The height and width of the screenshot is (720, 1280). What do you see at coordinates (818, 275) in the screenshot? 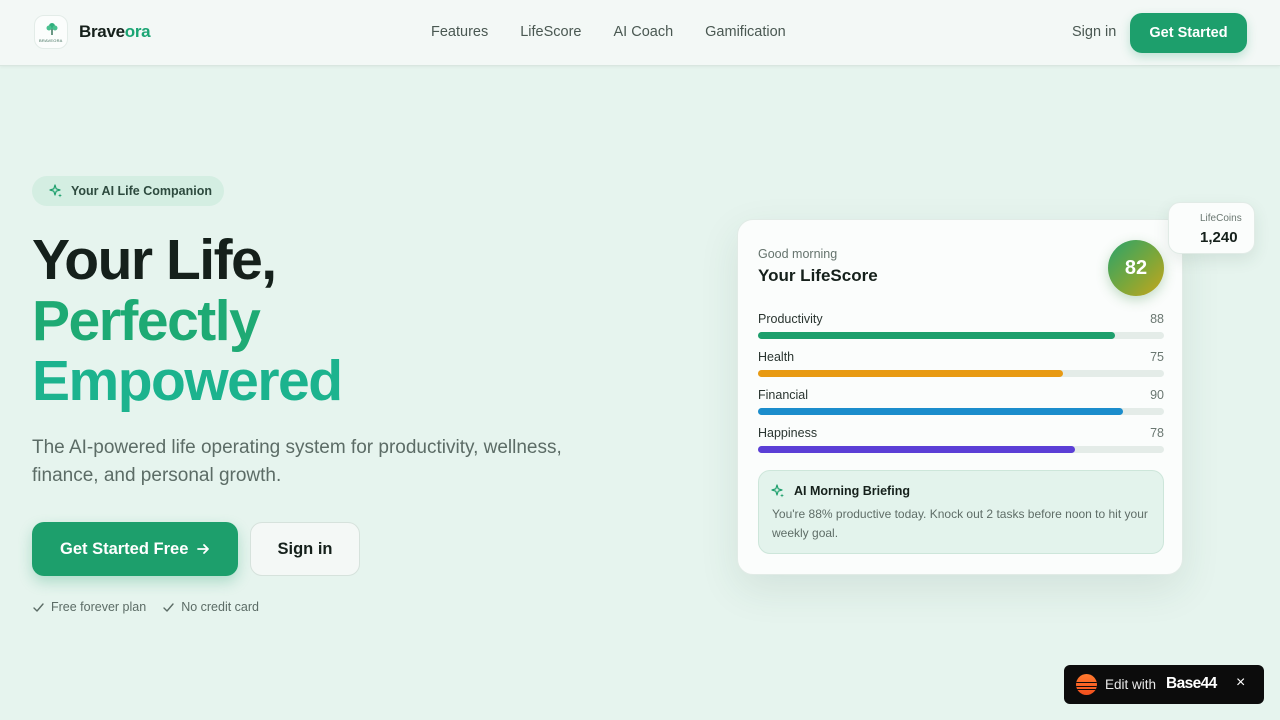
I see `lifescore-title: Your LifeScore` at bounding box center [818, 275].